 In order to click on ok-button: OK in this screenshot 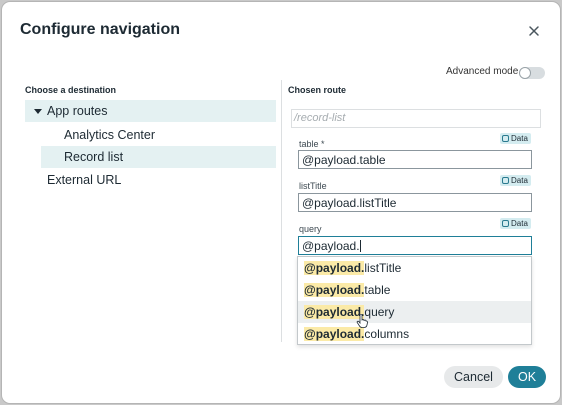, I will do `click(527, 377)`.